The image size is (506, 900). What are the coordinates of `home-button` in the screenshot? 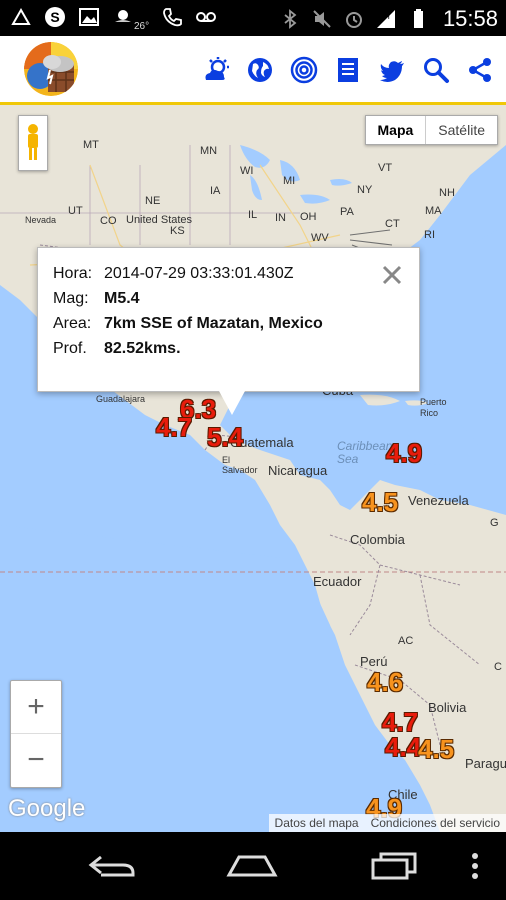 It's located at (252, 866).